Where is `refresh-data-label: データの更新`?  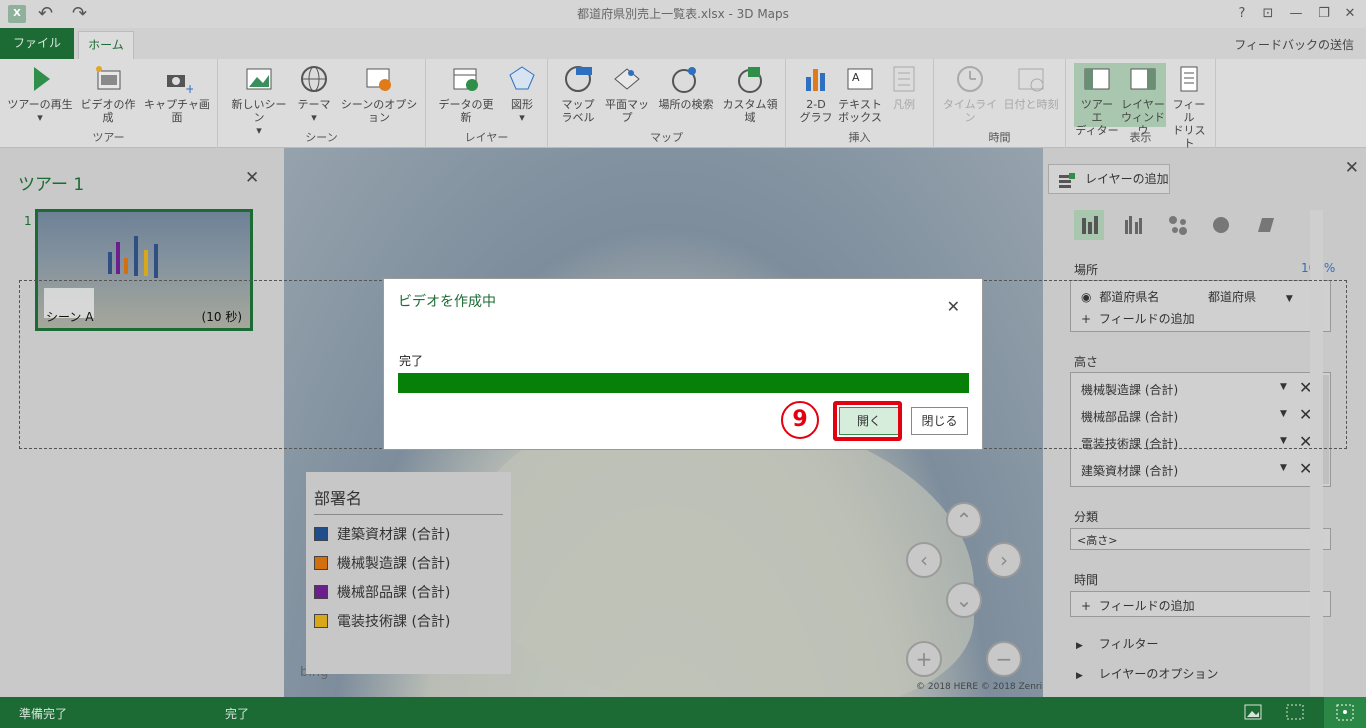 refresh-data-label: データの更新 is located at coordinates (466, 111).